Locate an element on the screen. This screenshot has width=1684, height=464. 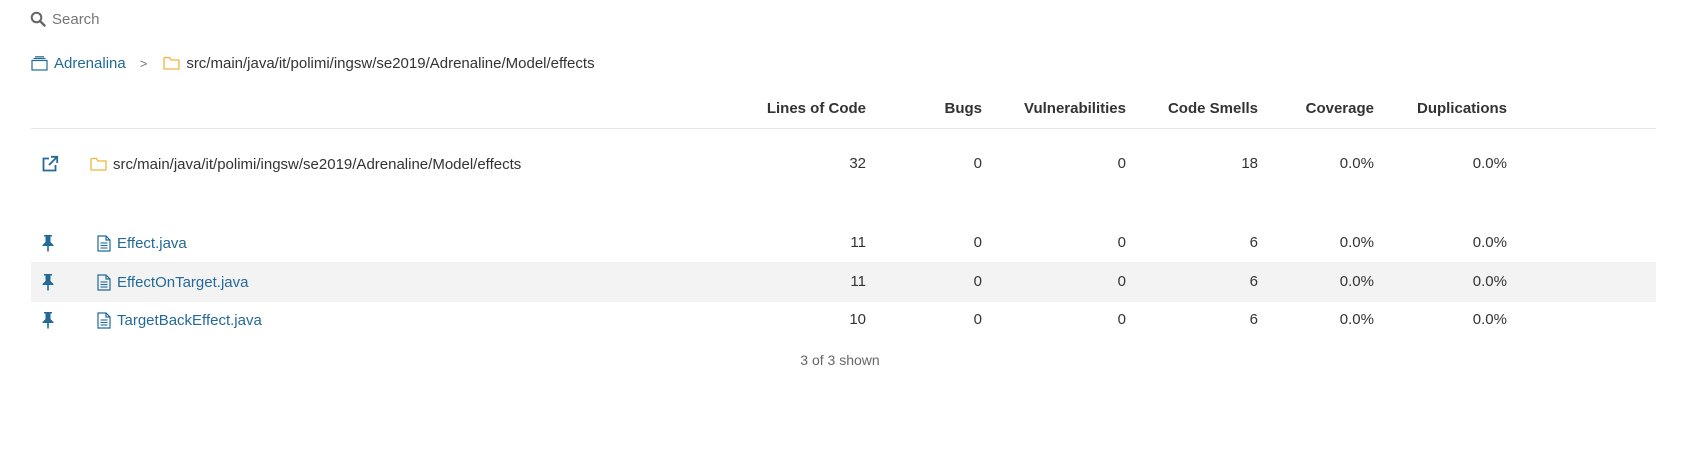
external-link-icon is located at coordinates (50, 164).